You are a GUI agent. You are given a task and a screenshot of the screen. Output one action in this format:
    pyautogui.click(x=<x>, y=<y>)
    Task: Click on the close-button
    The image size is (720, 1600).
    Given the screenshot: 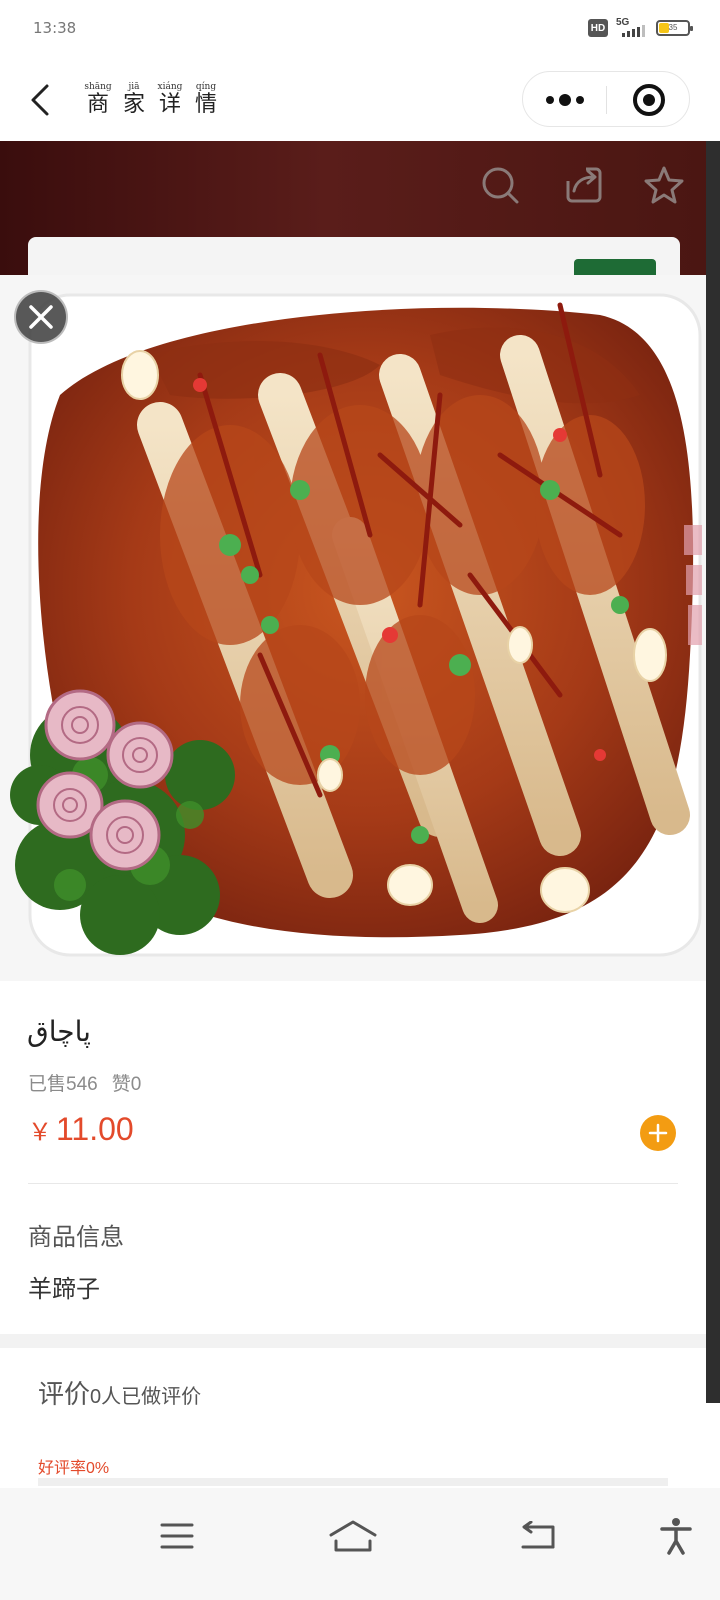 What is the action you would take?
    pyautogui.click(x=41, y=317)
    